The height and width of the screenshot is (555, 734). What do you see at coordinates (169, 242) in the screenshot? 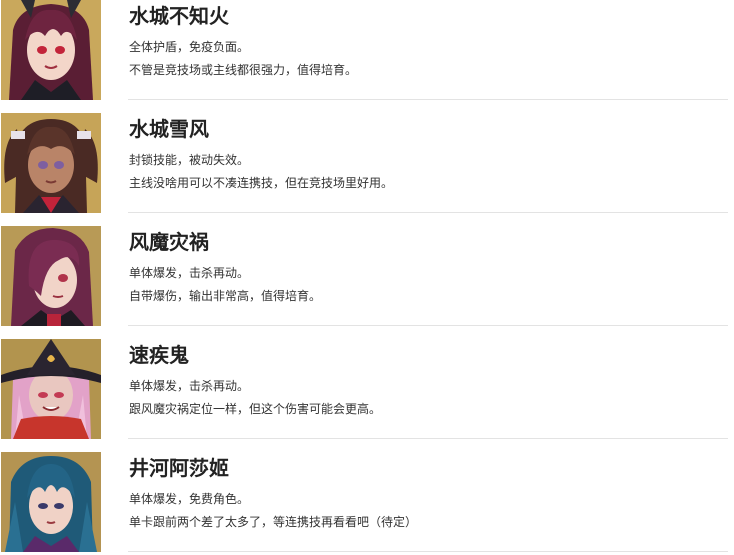
I see `character-name: 风魔灾祸` at bounding box center [169, 242].